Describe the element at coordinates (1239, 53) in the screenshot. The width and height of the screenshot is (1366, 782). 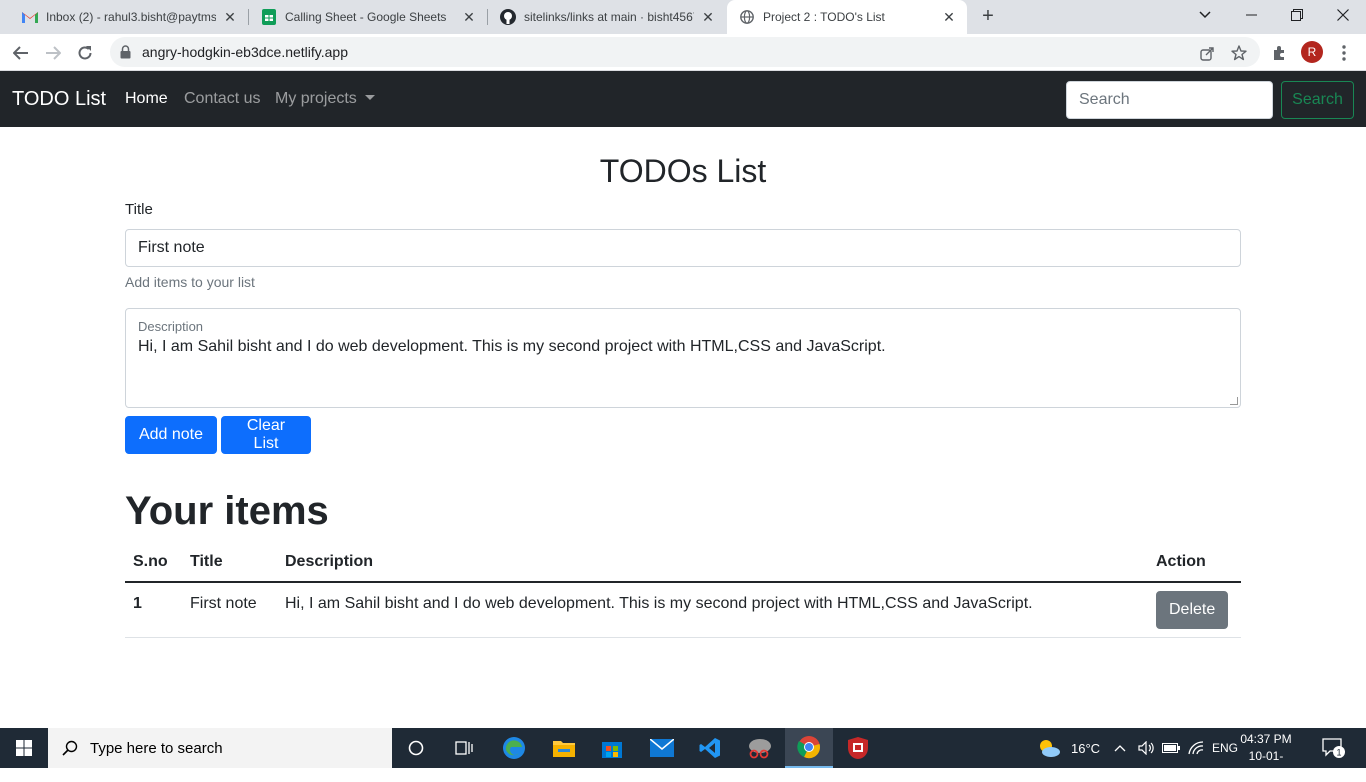
I see `star-icon` at that location.